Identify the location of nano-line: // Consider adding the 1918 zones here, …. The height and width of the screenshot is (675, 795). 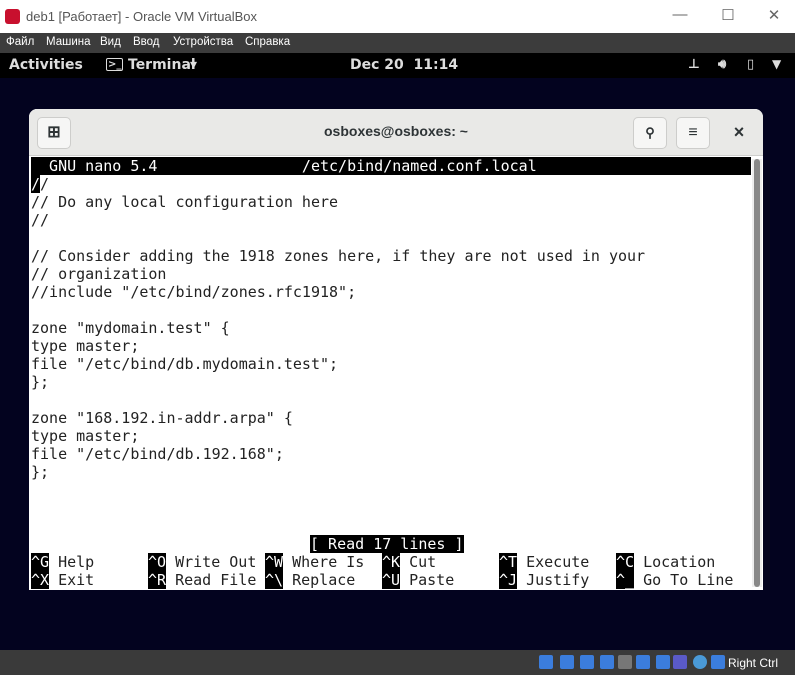
(338, 256).